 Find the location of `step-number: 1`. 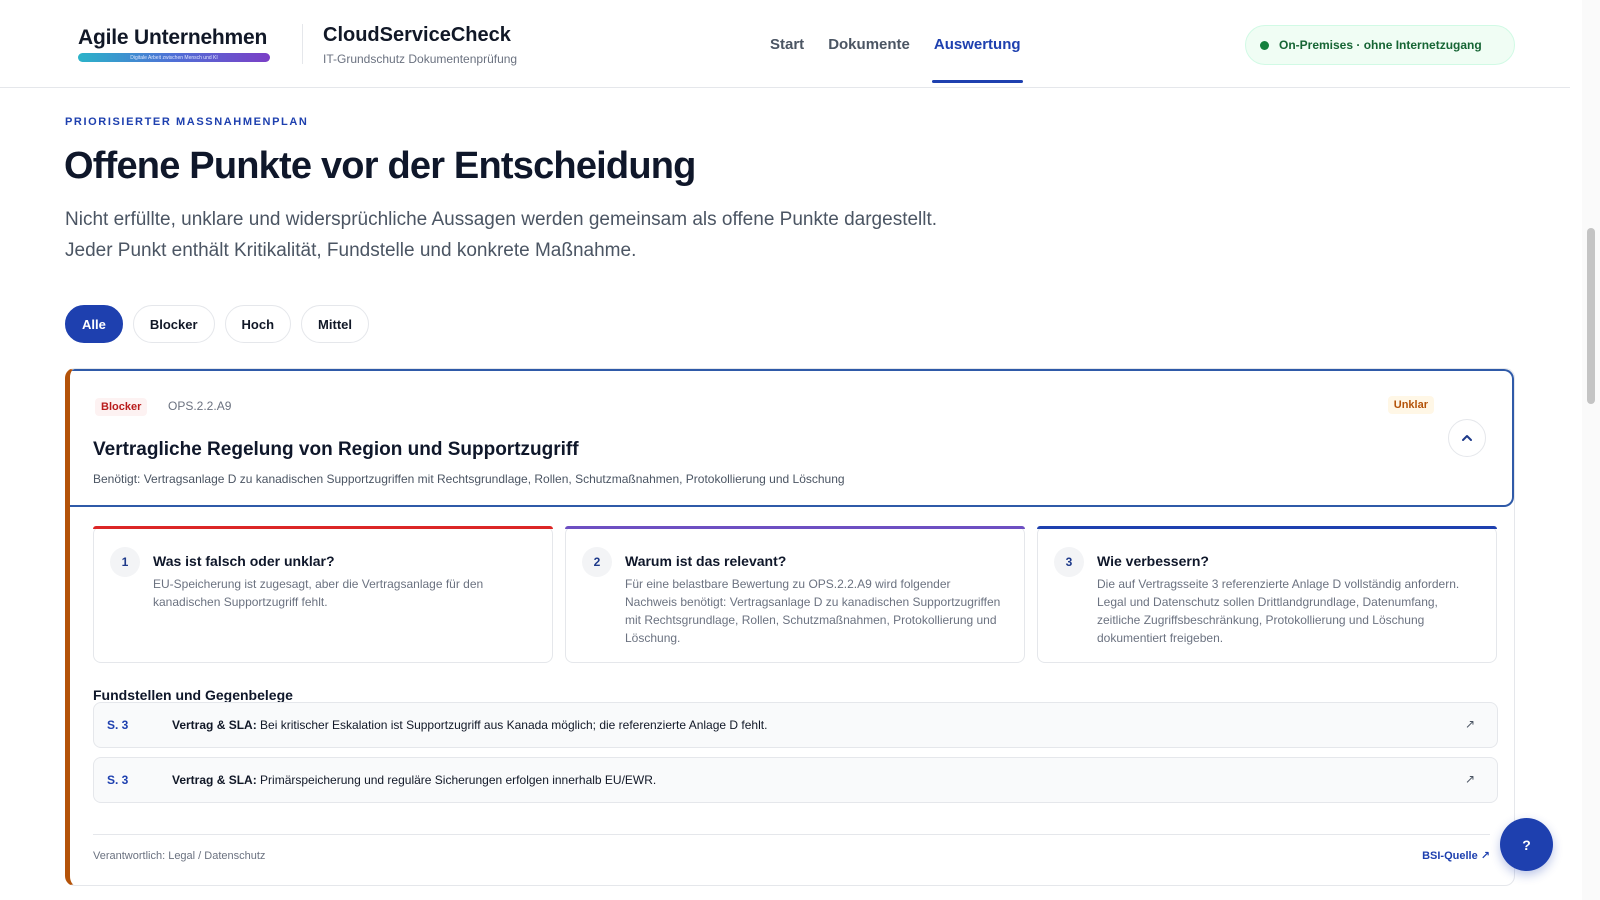

step-number: 1 is located at coordinates (125, 562).